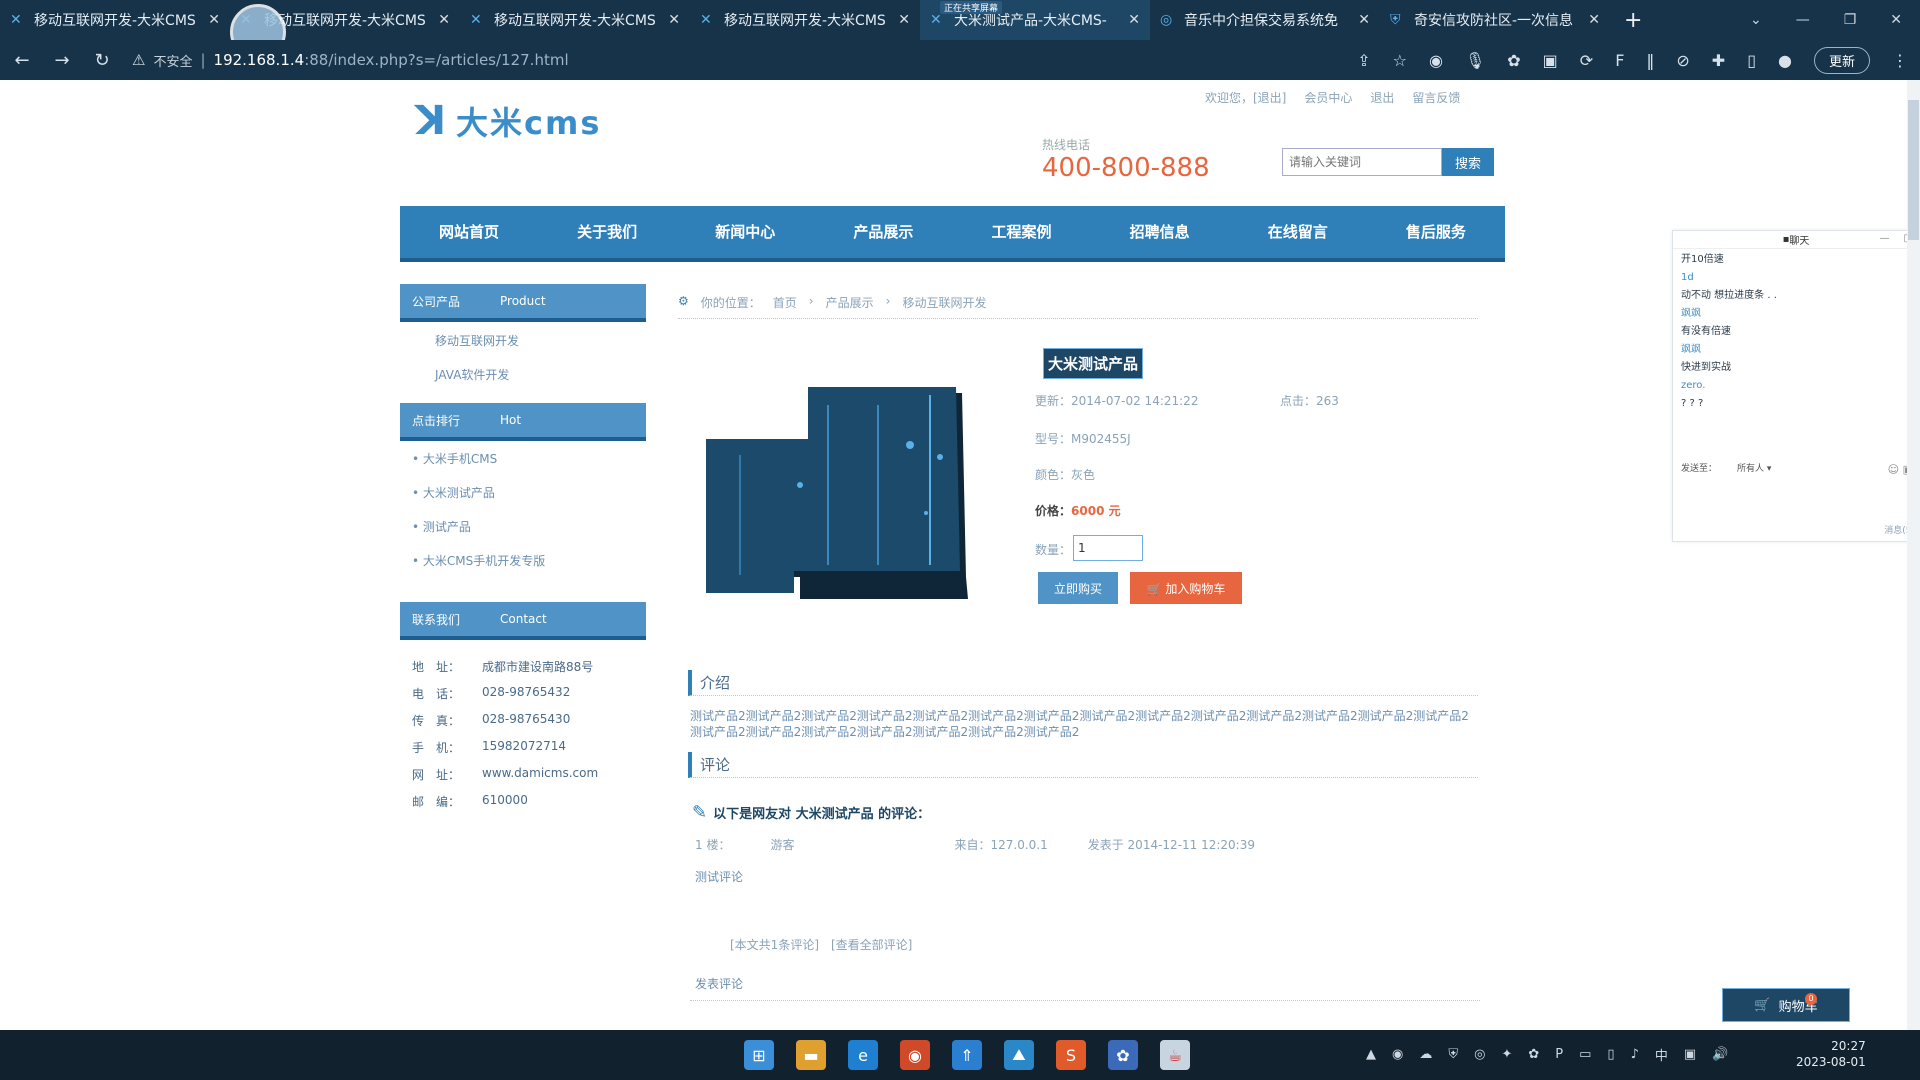 The width and height of the screenshot is (1920, 1080). What do you see at coordinates (719, 877) in the screenshot?
I see `comment-body: 测试评论` at bounding box center [719, 877].